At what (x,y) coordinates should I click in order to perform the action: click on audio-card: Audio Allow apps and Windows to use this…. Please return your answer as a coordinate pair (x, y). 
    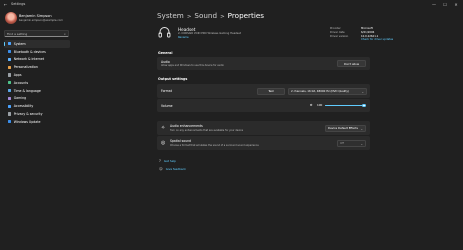
    Looking at the image, I should click on (263, 63).